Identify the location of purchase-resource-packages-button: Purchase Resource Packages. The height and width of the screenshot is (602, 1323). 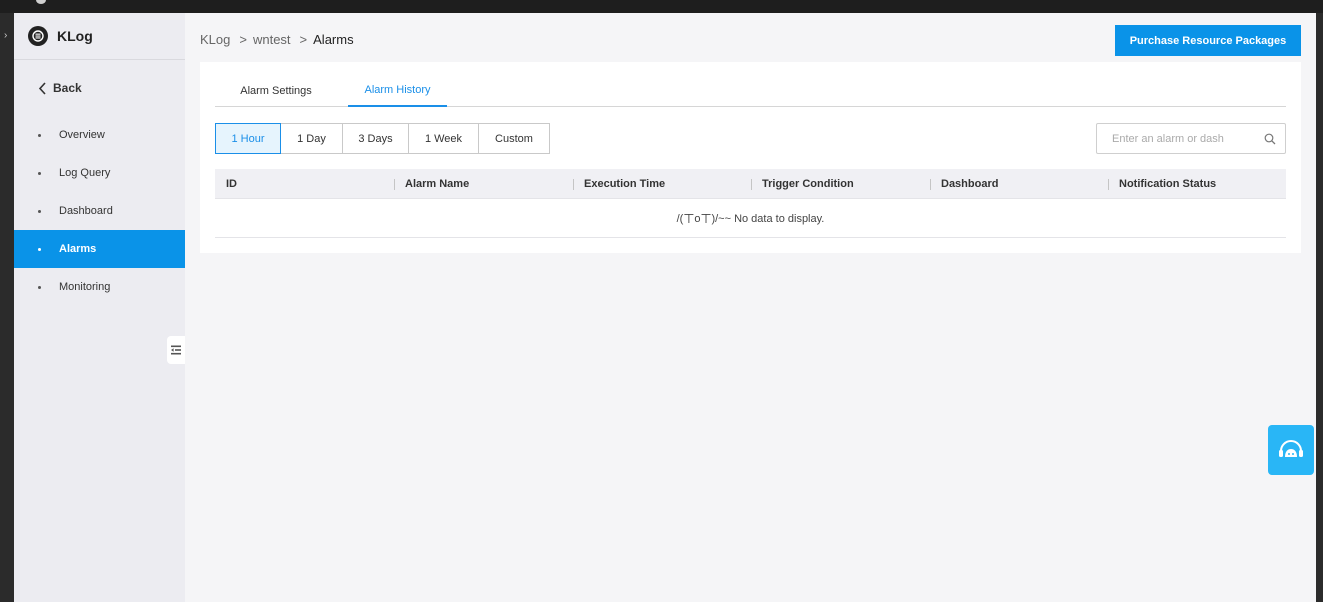
(1208, 40).